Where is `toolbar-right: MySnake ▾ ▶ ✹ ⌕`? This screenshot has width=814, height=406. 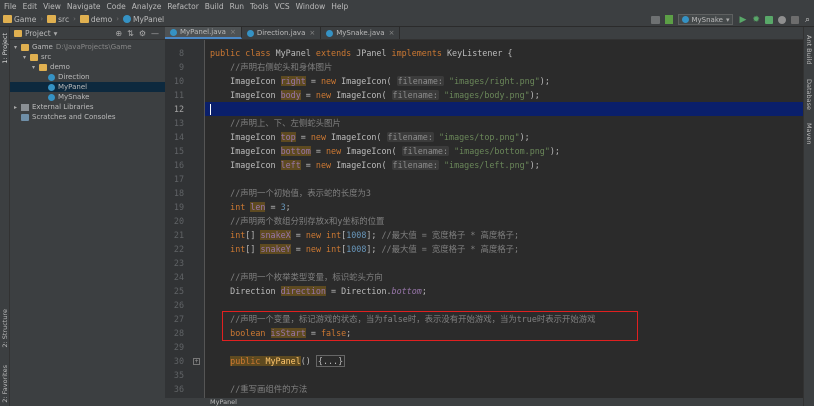 toolbar-right: MySnake ▾ ▶ ✹ ⌕ is located at coordinates (728, 19).